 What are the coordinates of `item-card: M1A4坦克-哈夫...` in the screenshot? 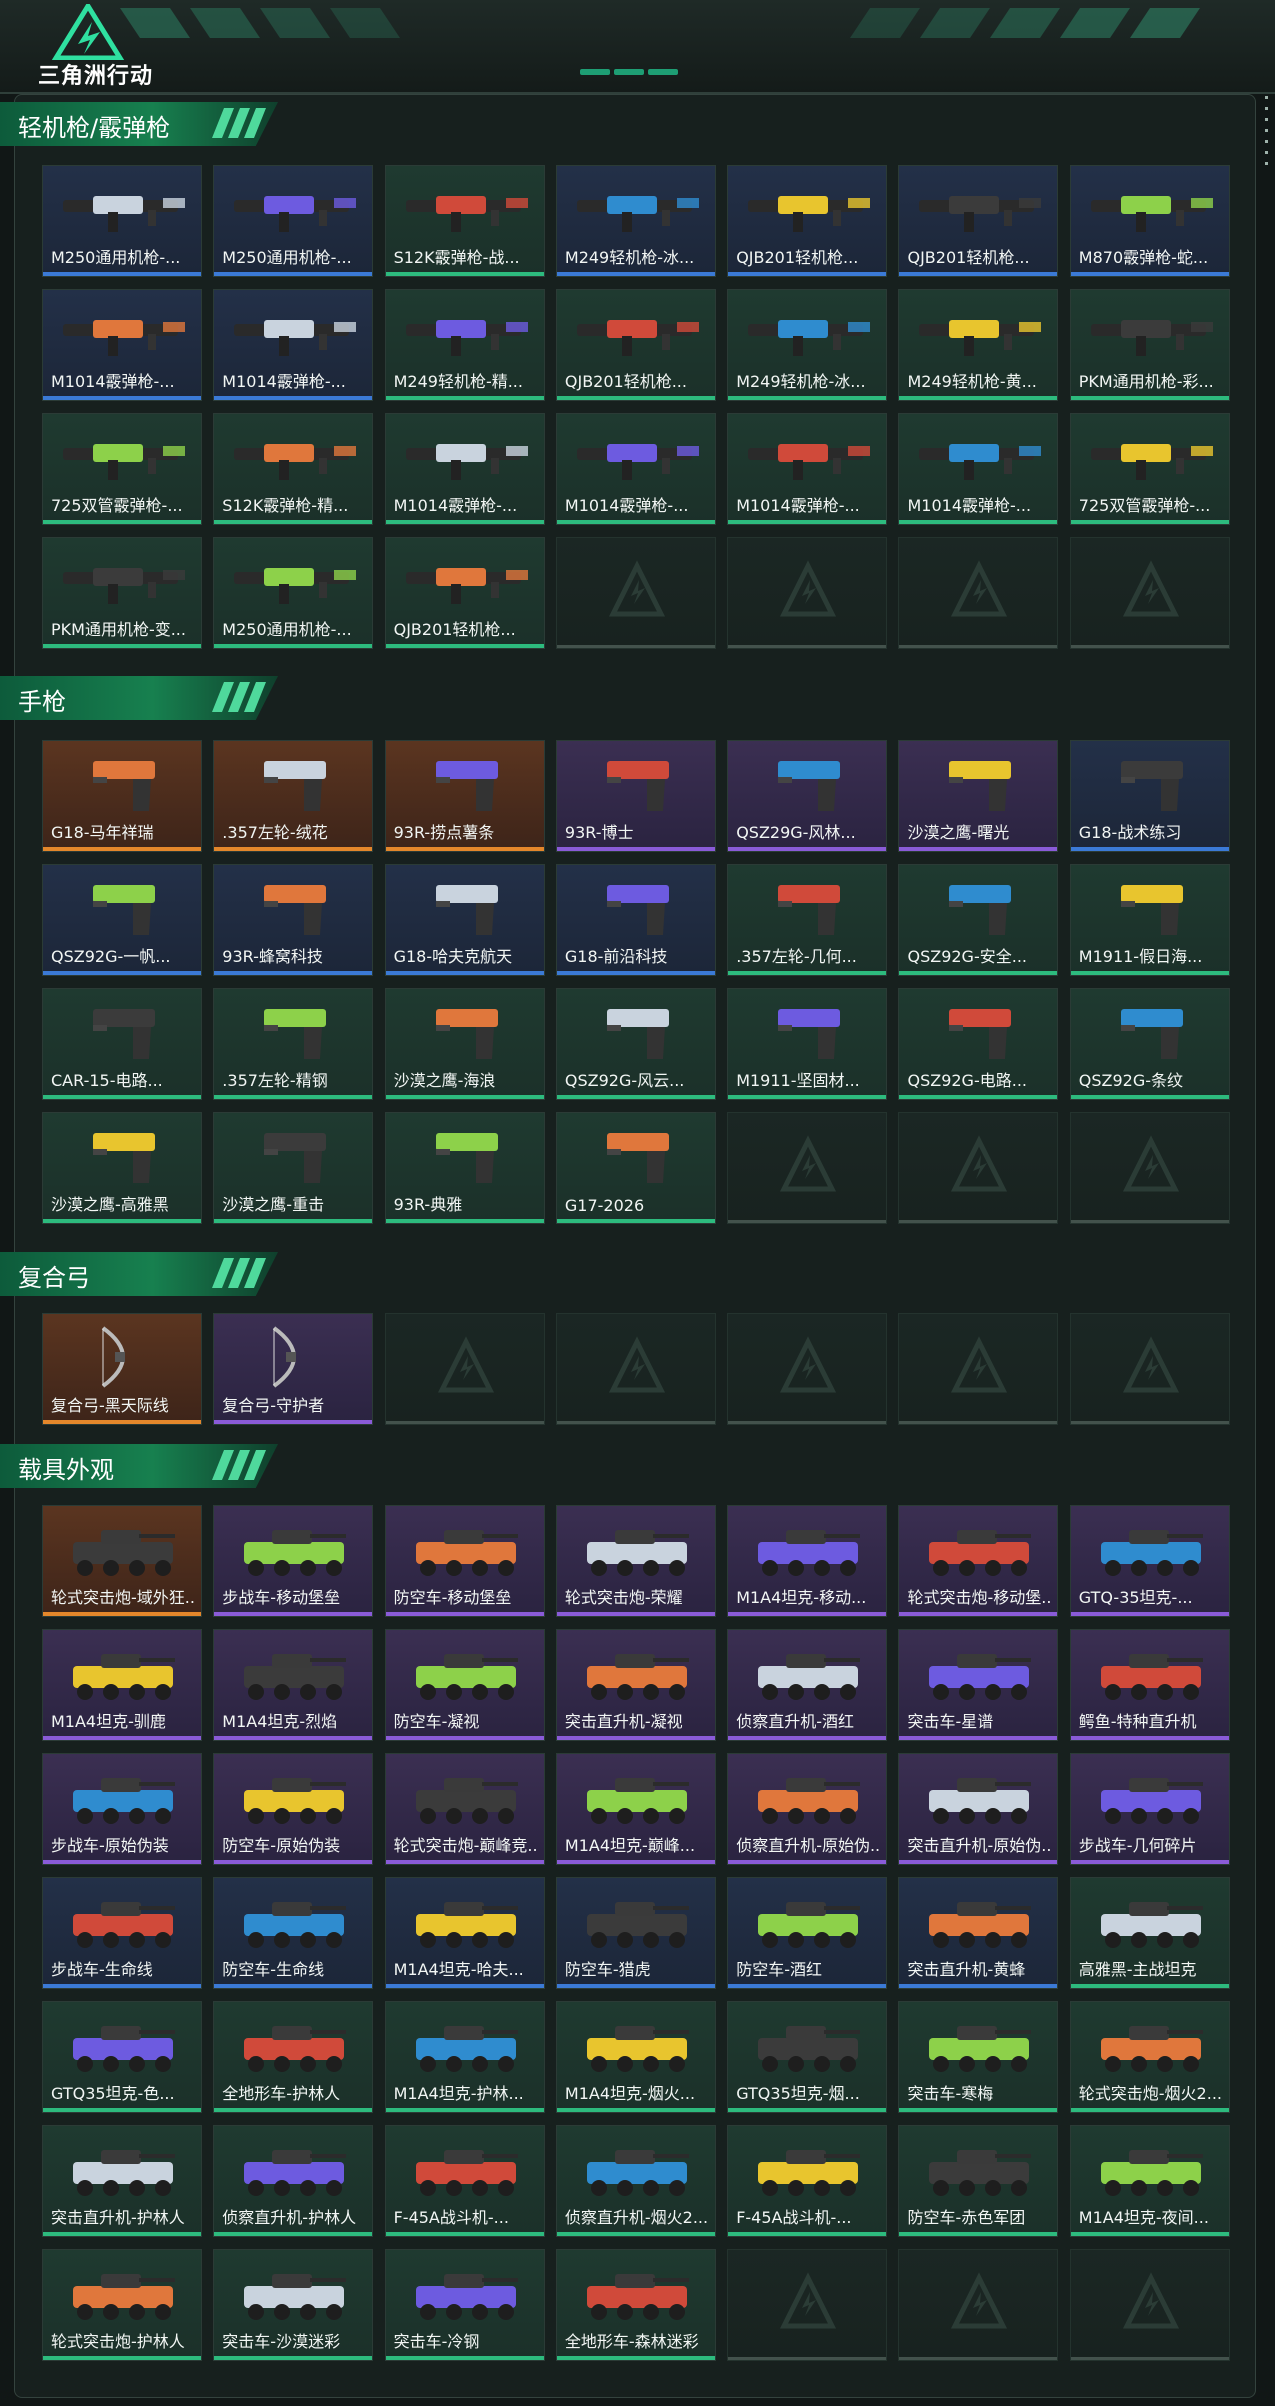 It's located at (464, 1933).